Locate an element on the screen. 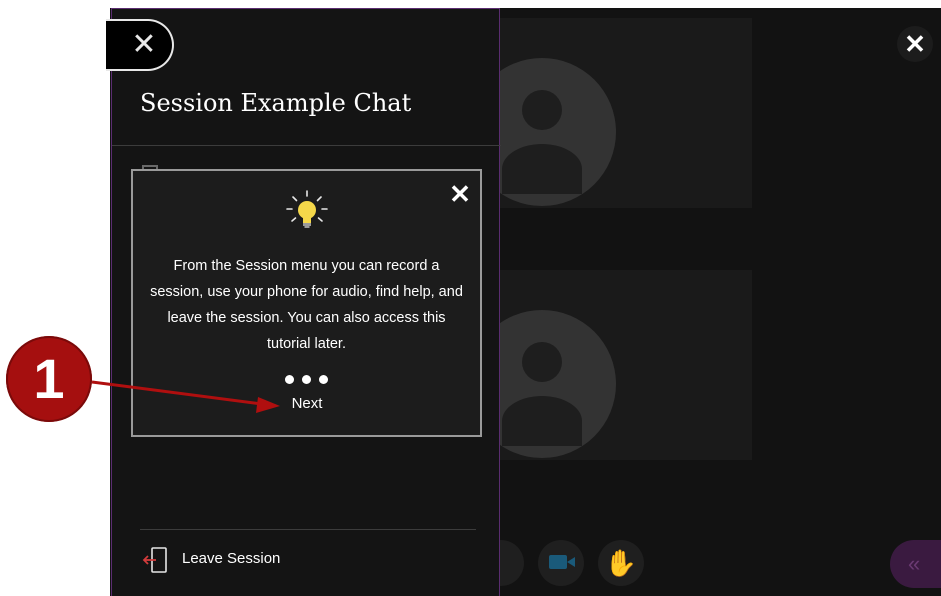  raise-hand-button: ✋ is located at coordinates (621, 563).